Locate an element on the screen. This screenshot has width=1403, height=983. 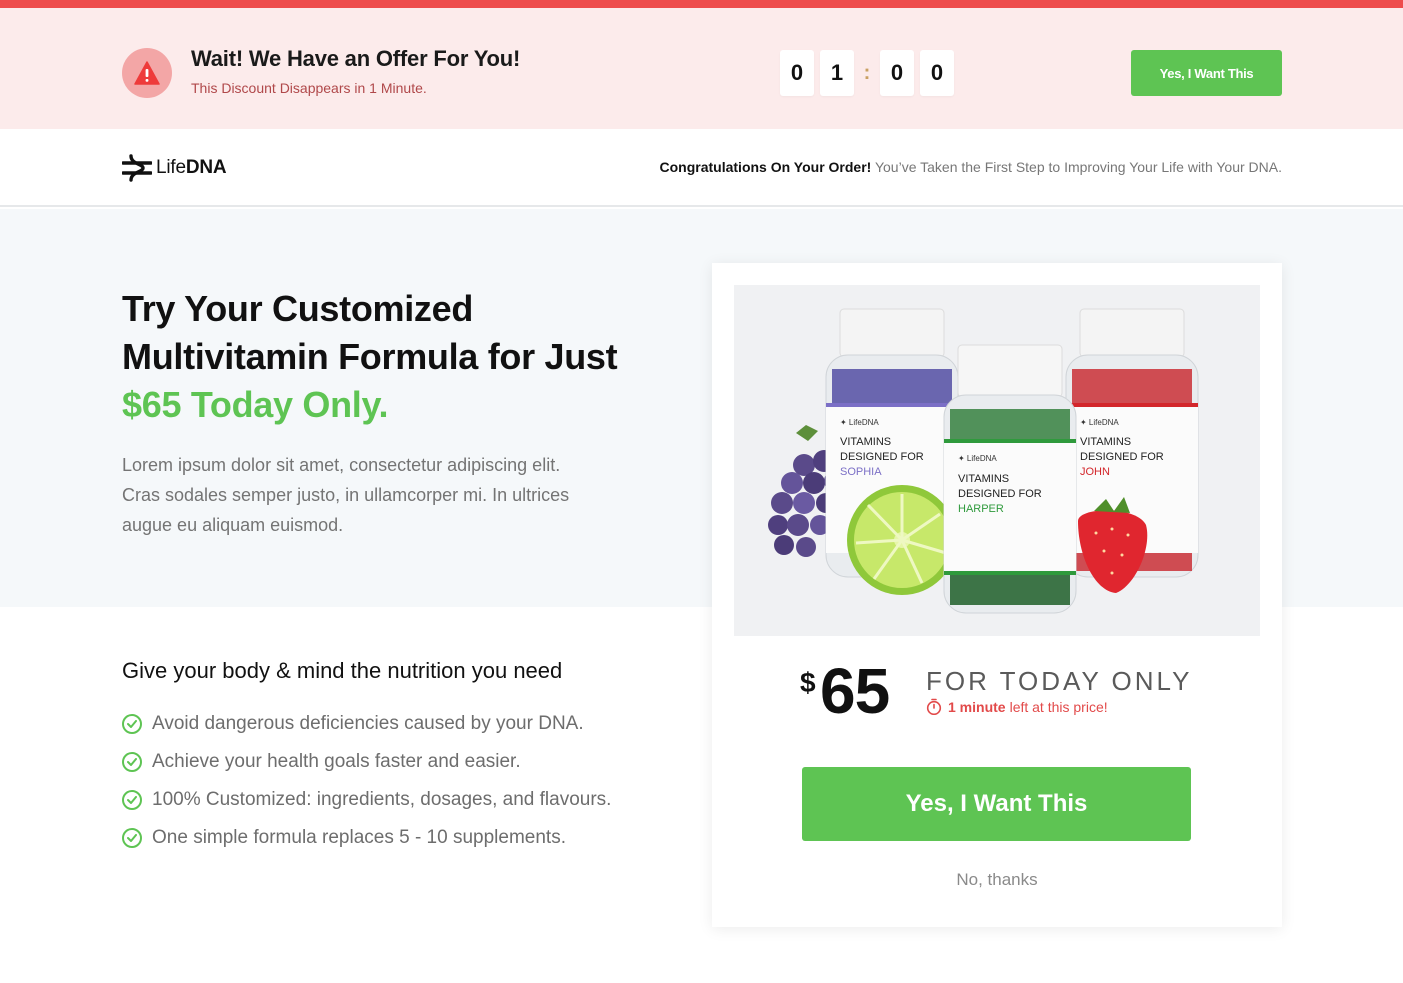
countdown-timer: 0 1 : 0 0 is located at coordinates (867, 73).